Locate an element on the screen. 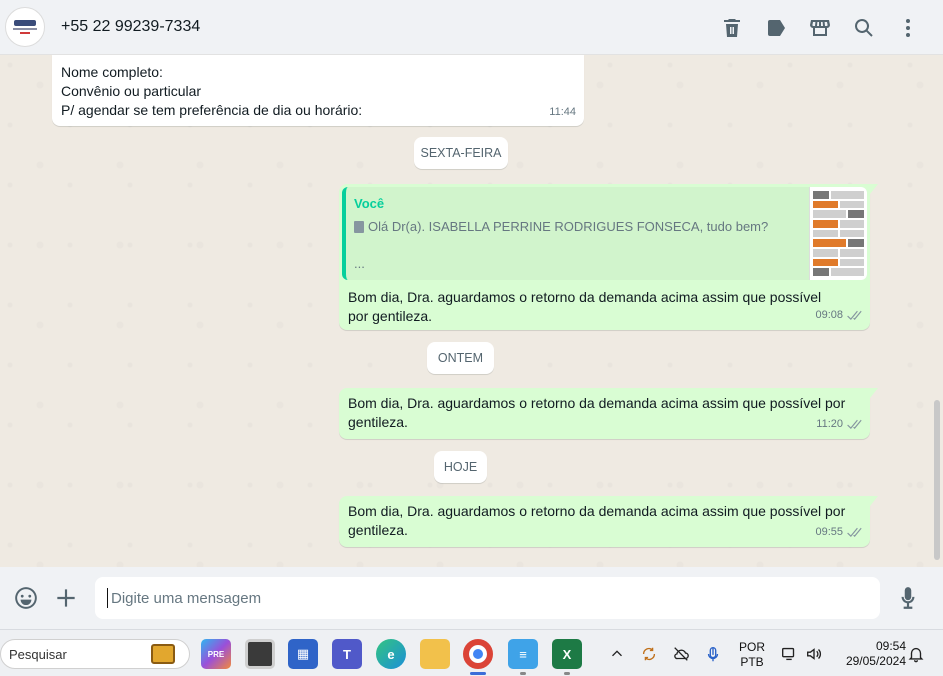 The image size is (943, 676). message-meta: 09:08 is located at coordinates (838, 315).